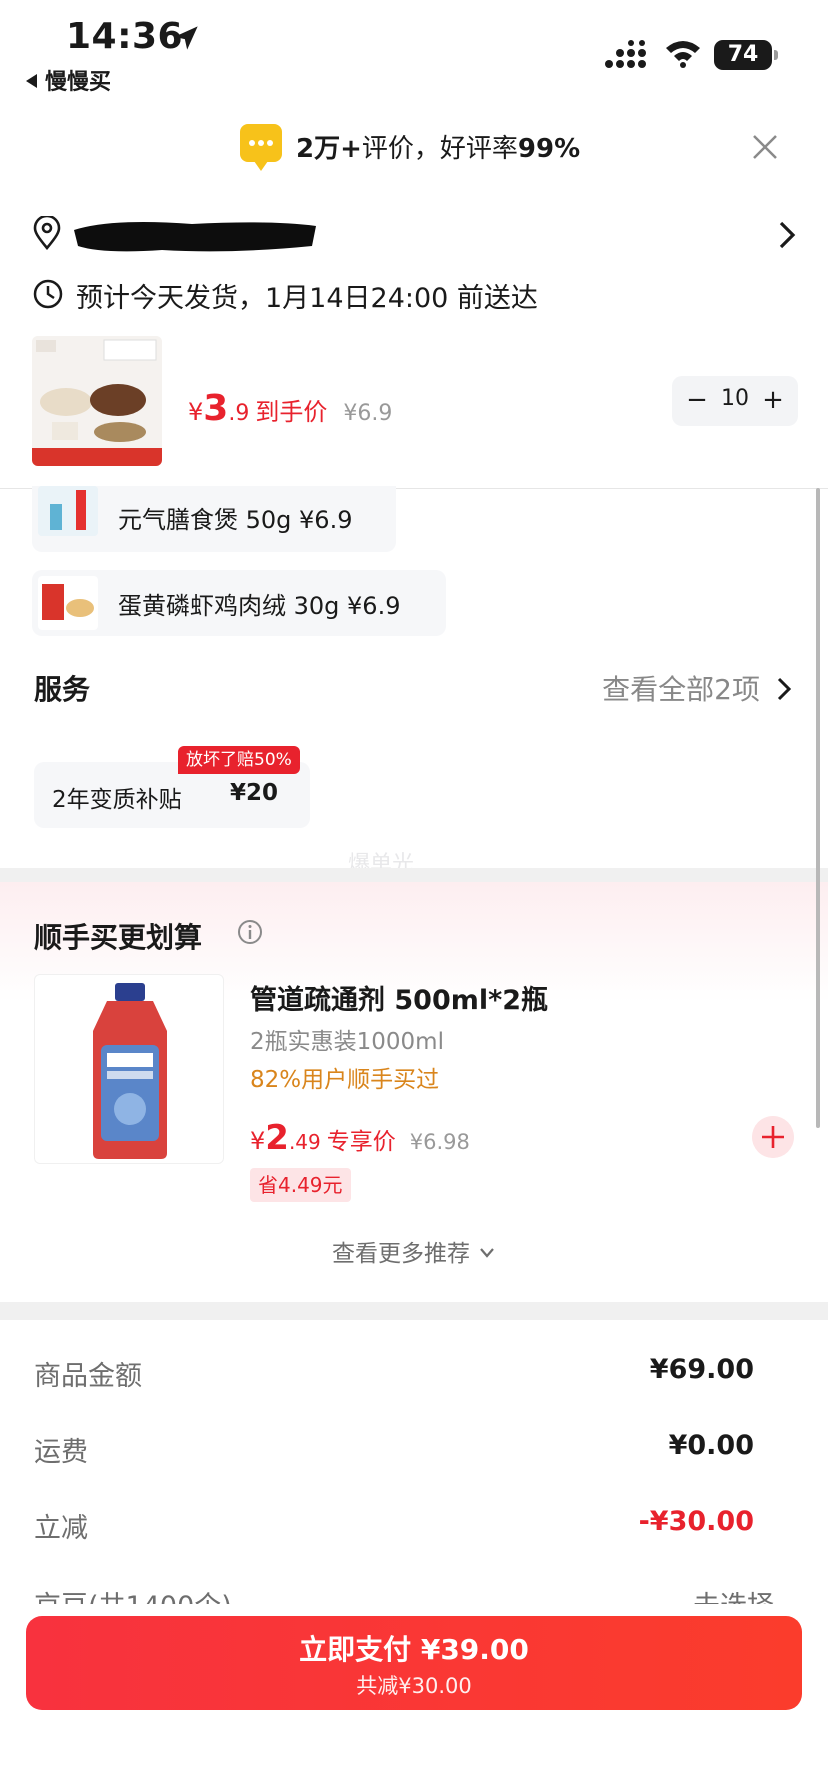 The image size is (828, 1792). I want to click on review-summary: 2万+评价，好评率99%, so click(438, 146).